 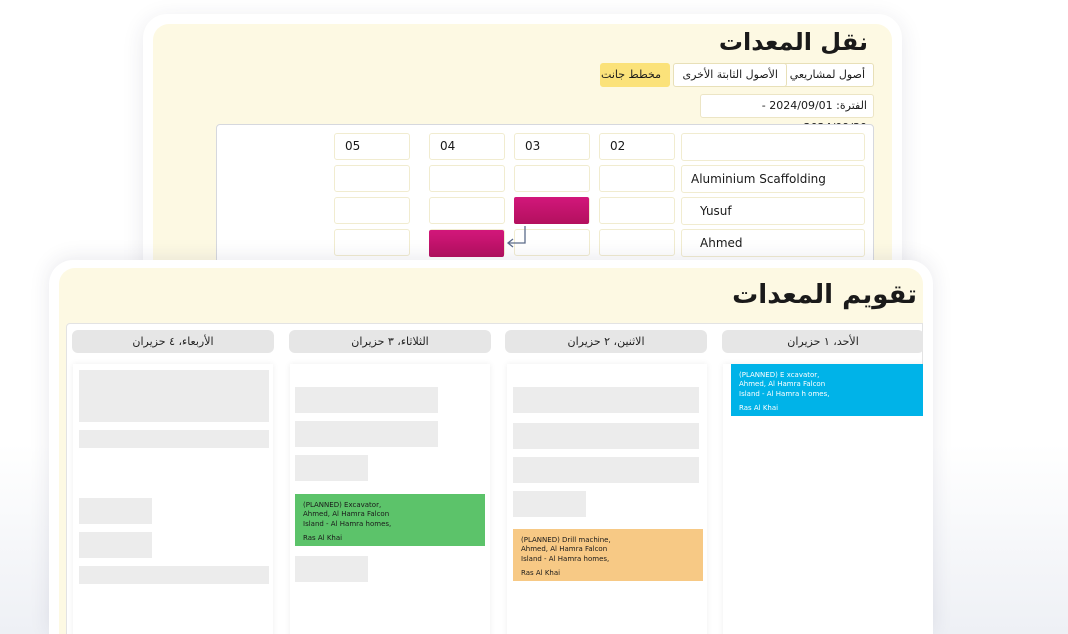 I want to click on event-line: Island - Al Hamra h omes,, so click(x=784, y=393).